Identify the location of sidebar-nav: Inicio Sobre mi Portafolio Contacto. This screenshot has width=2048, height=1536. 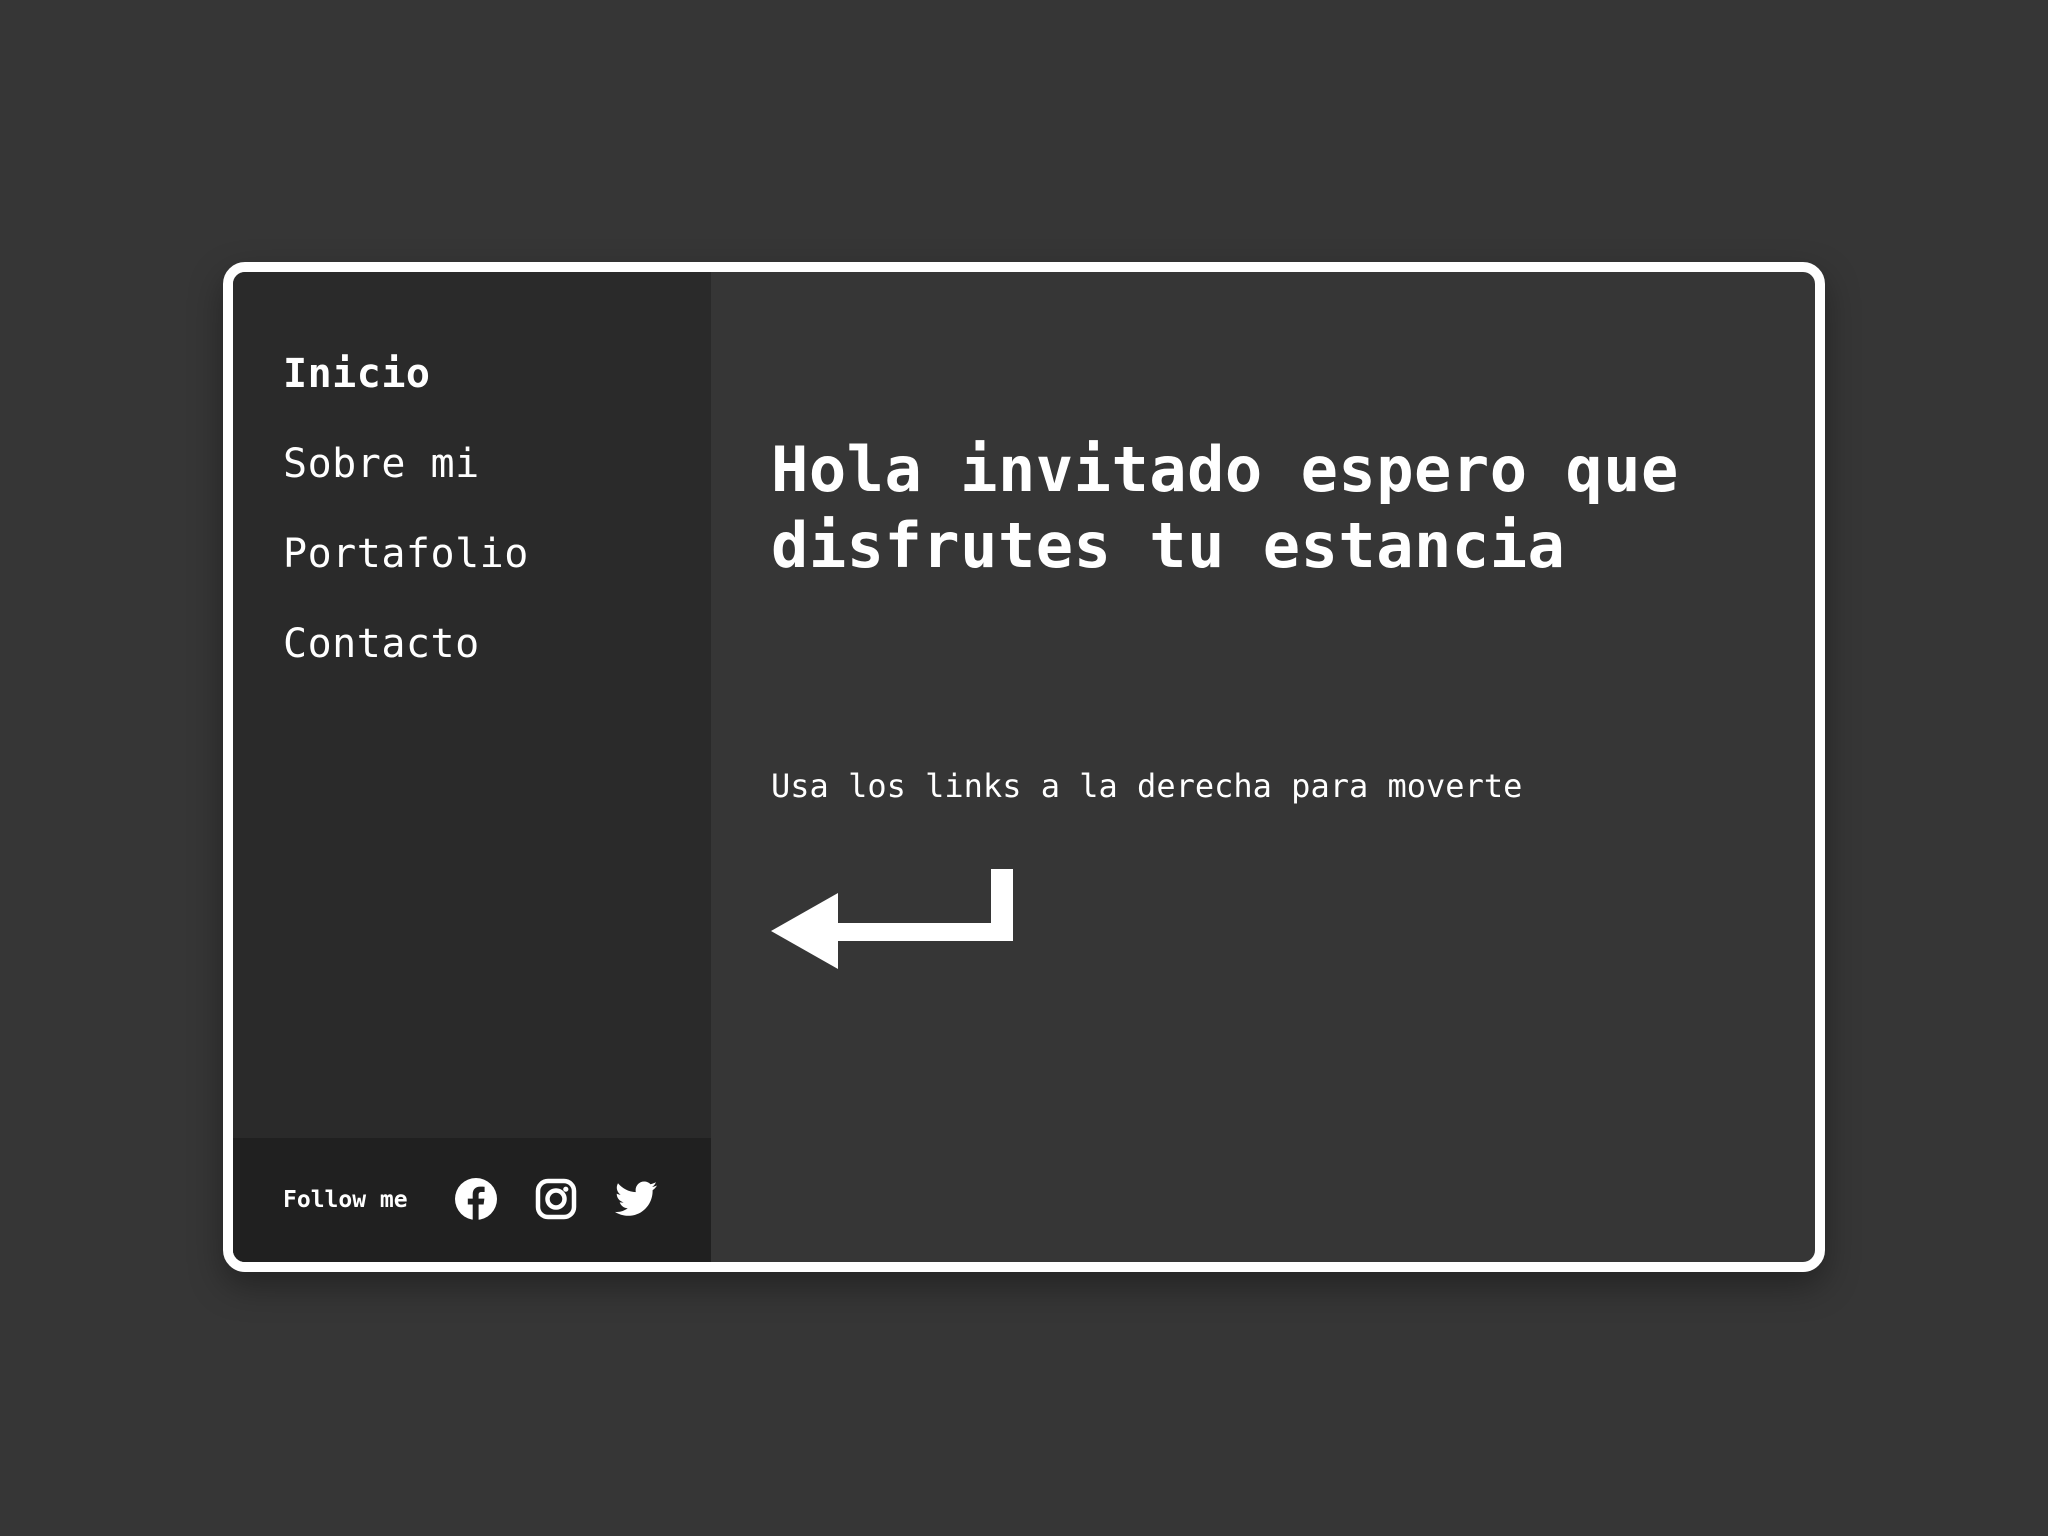
(406, 534).